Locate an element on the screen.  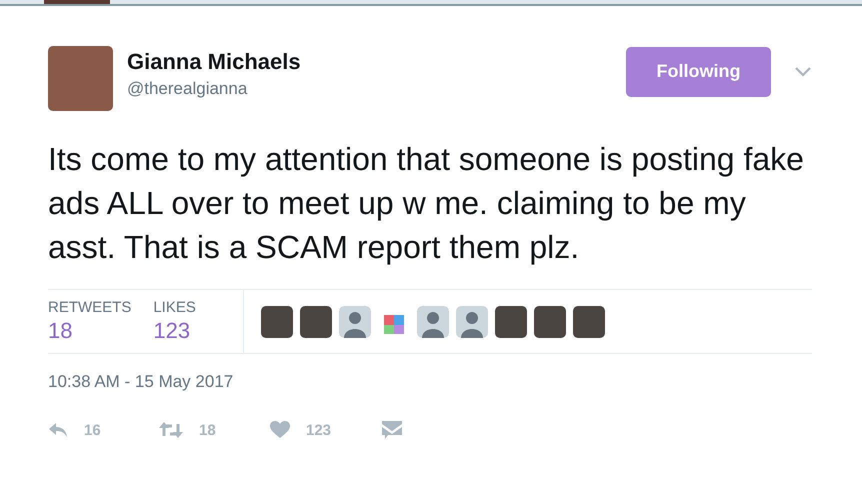
author-handle: @therealgianna is located at coordinates (214, 88).